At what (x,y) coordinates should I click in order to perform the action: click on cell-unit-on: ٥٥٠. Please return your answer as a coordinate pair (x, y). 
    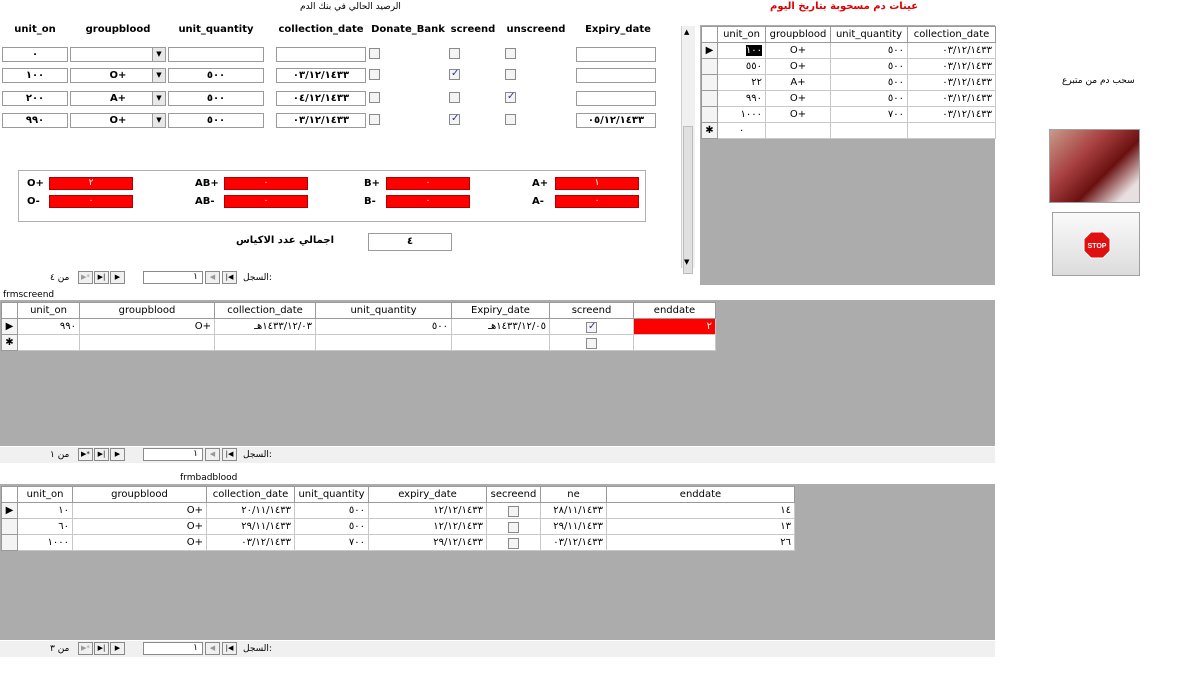
    Looking at the image, I should click on (741, 66).